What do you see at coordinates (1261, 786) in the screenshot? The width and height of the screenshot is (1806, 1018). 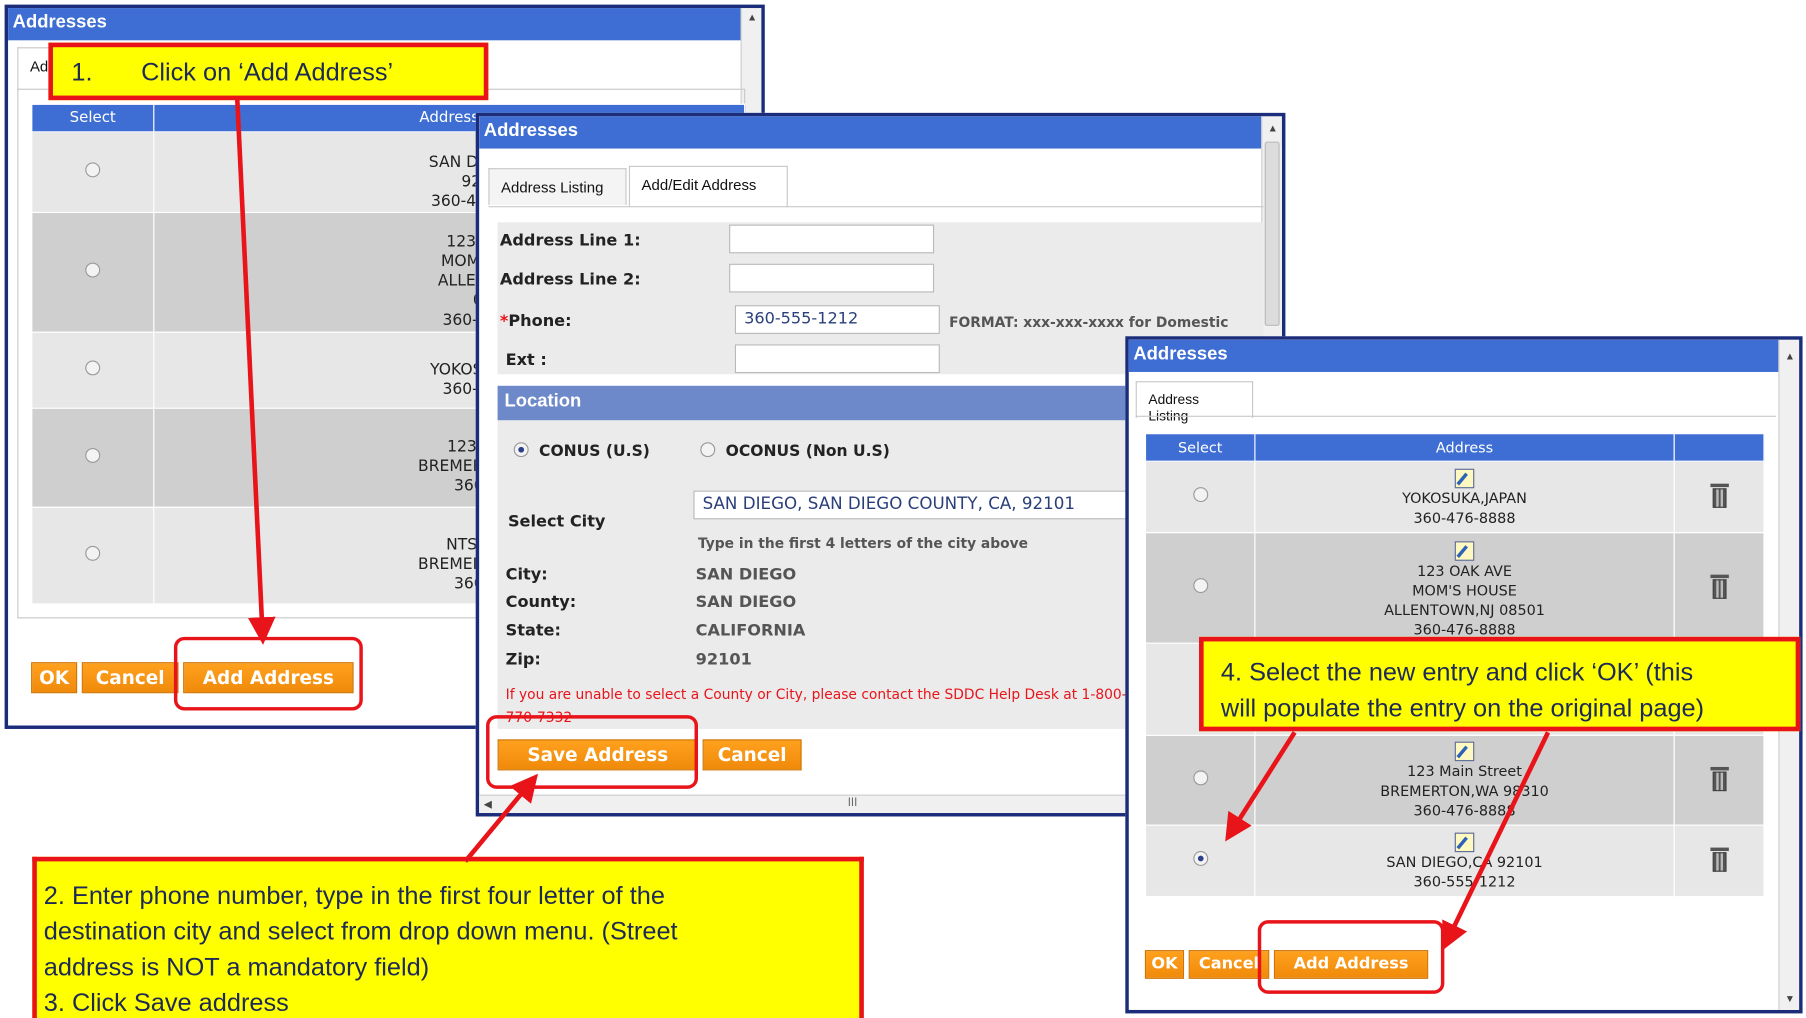 I see `arrow-step-4-radio` at bounding box center [1261, 786].